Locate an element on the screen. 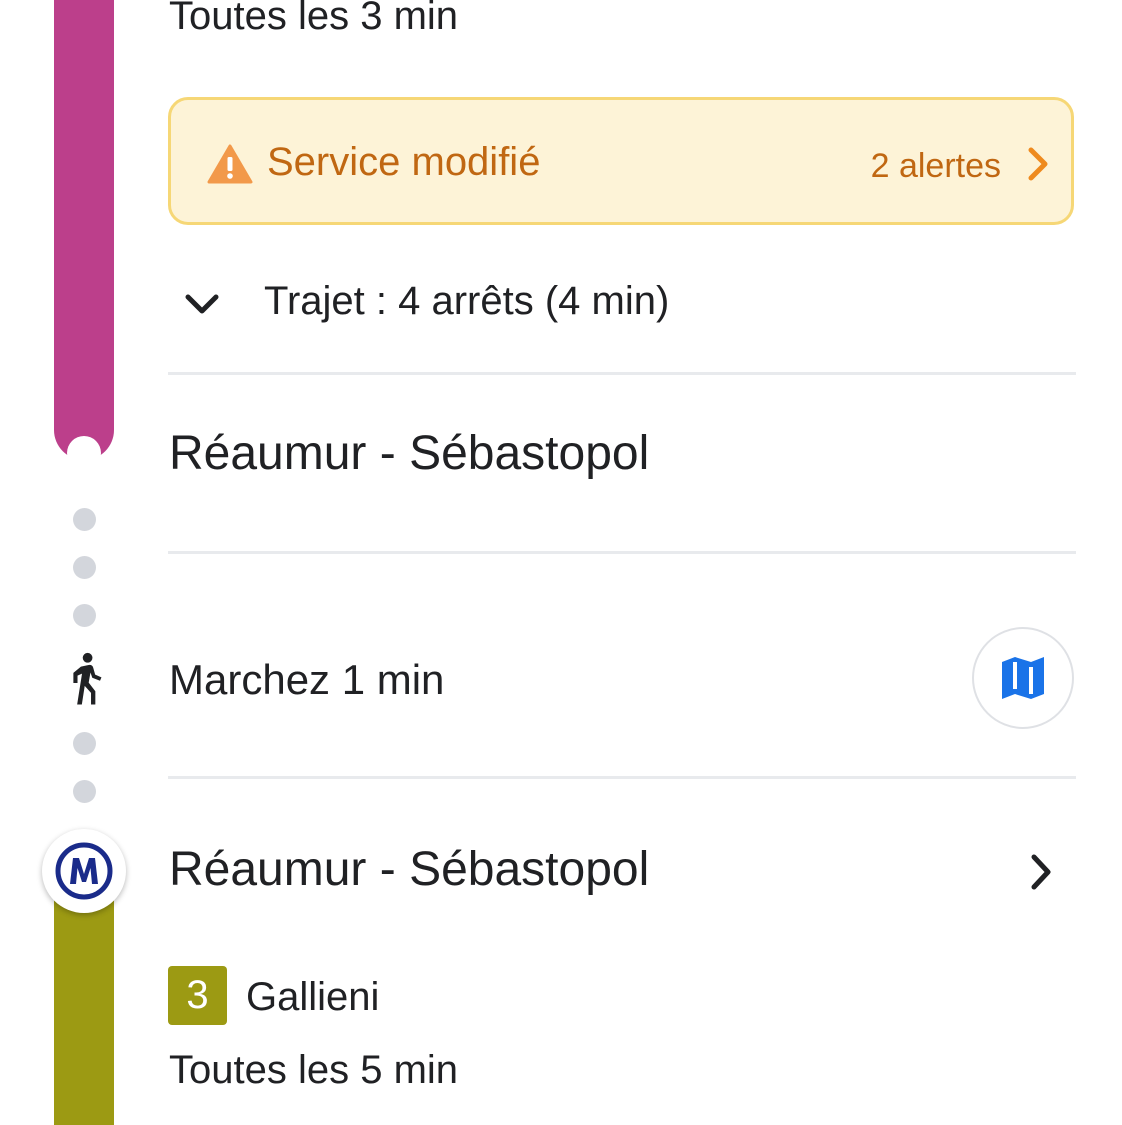 Image resolution: width=1122 pixels, height=1125 pixels. trajet-label: Trajet : 4 arrêts (4 min) is located at coordinates (467, 301).